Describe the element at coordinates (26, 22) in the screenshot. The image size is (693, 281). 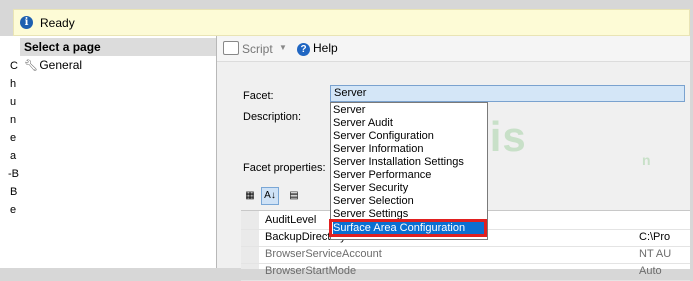
I see `info-icon: i` at that location.